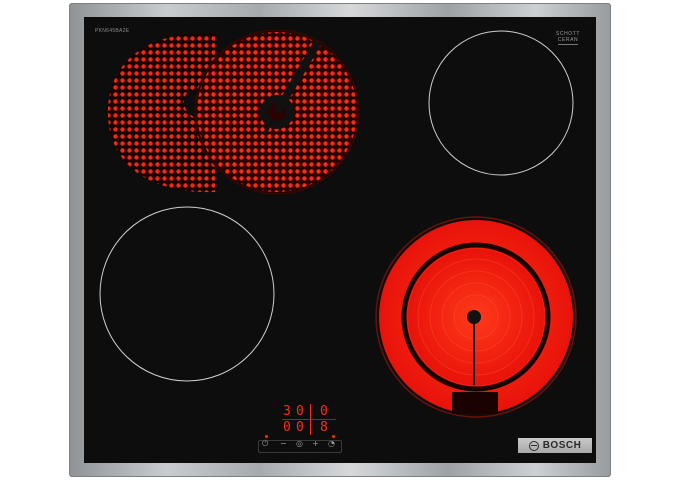  What do you see at coordinates (568, 44) in the screenshot?
I see `logo-underline` at bounding box center [568, 44].